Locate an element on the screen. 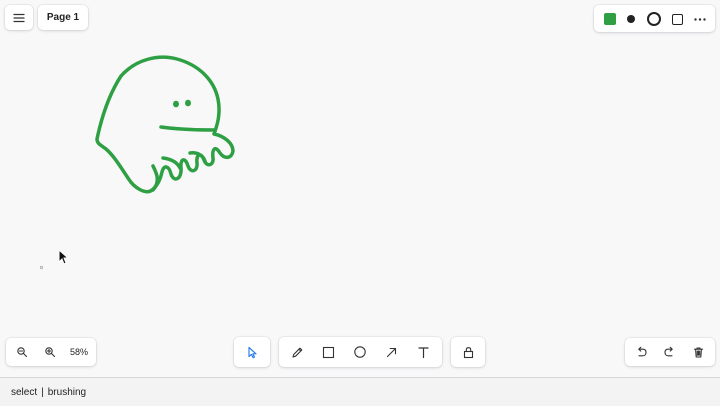  lock-tool-panel is located at coordinates (468, 352).